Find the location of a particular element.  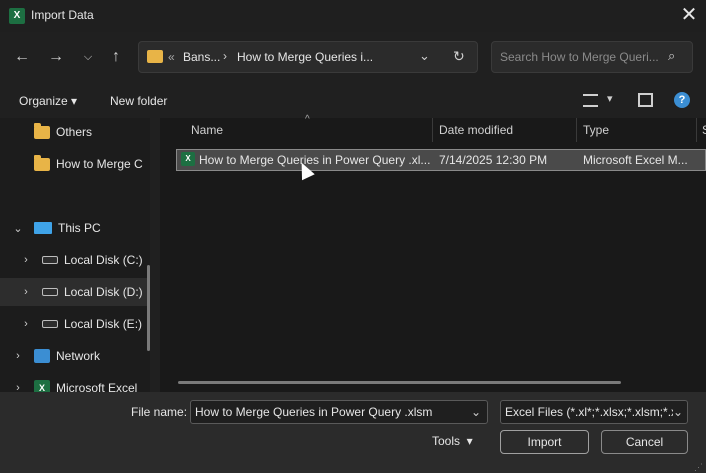

search-icon: ⌕ is located at coordinates (672, 55).